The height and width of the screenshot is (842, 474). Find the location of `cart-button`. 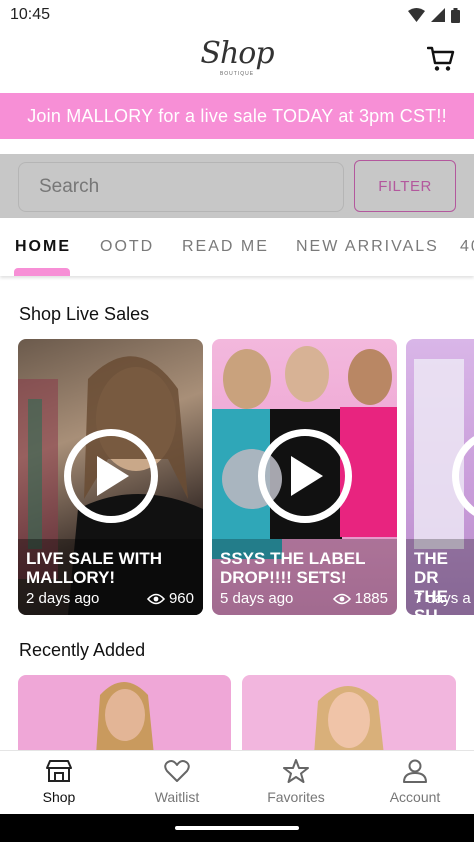

cart-button is located at coordinates (441, 59).